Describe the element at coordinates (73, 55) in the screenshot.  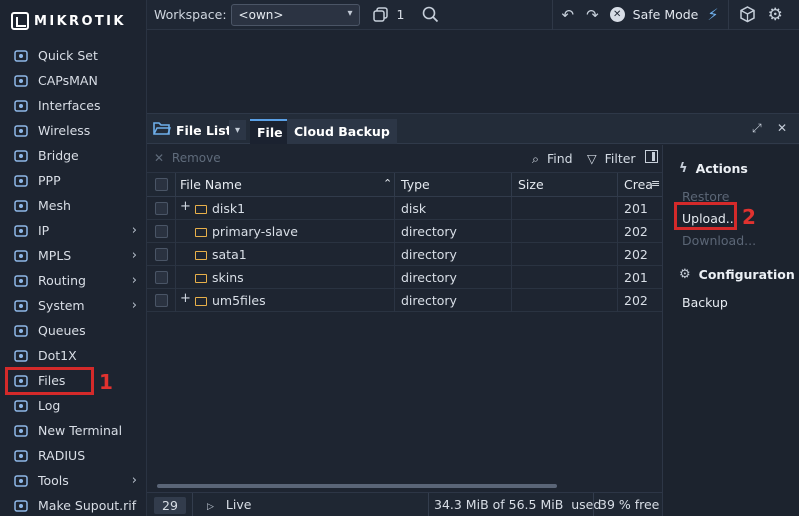
I see `sidebar-item-quick-set: Quick Set` at that location.